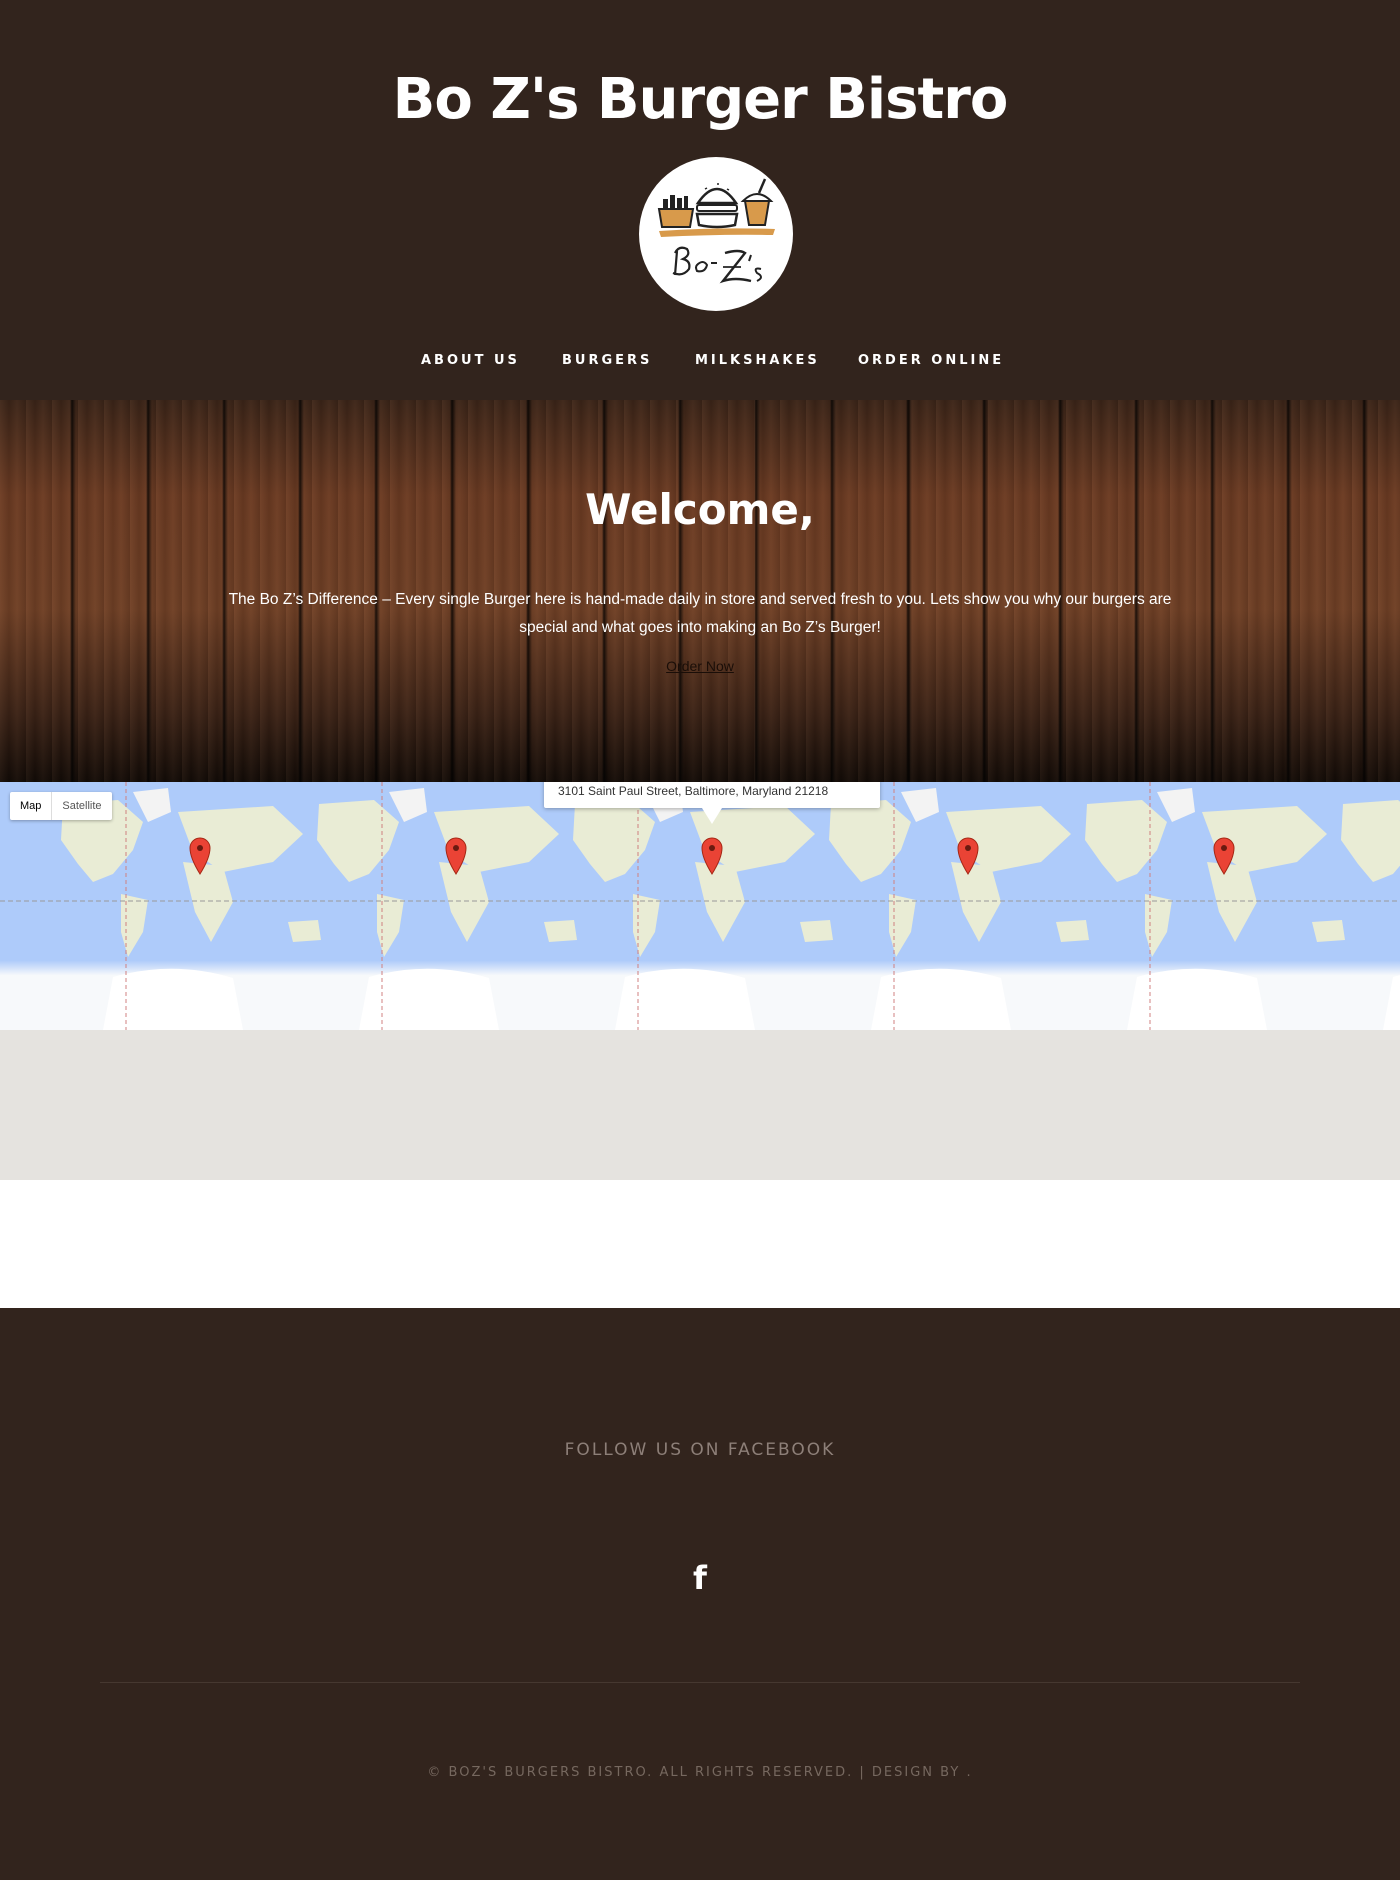 The image size is (1400, 1880). I want to click on content-spacer, so click(700, 1244).